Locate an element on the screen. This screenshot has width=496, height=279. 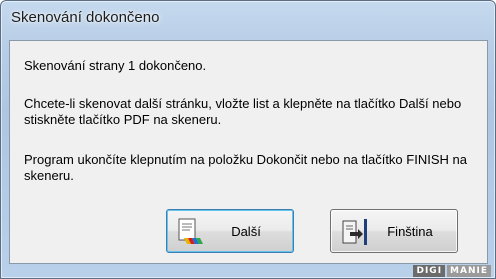
scan-next-page-icon is located at coordinates (191, 232).